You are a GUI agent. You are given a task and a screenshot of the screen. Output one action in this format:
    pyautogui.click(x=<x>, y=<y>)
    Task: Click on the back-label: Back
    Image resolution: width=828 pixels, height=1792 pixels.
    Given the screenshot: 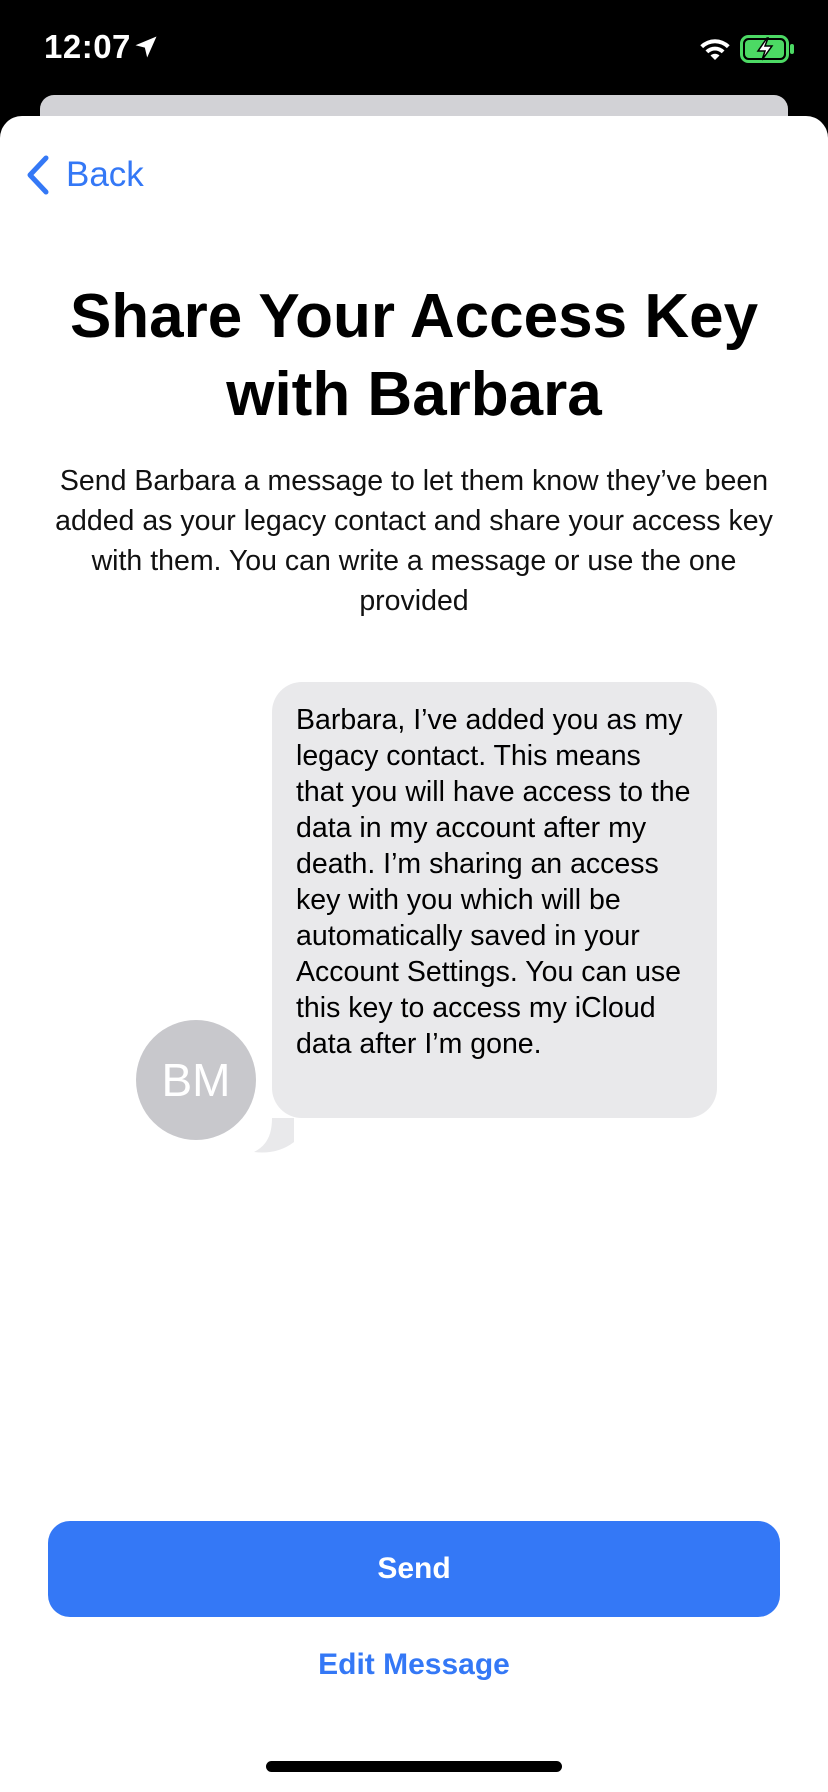 What is the action you would take?
    pyautogui.click(x=105, y=174)
    